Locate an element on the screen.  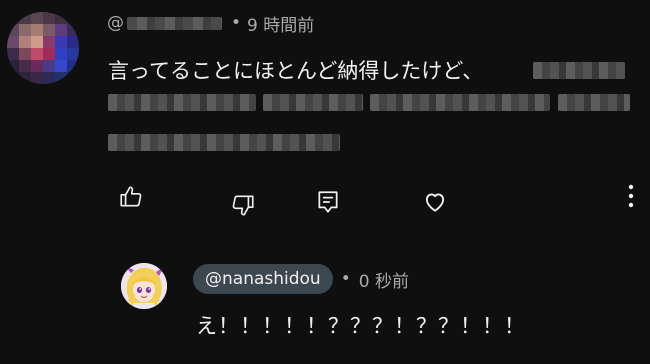
thumbs-up-icon is located at coordinates (131, 197).